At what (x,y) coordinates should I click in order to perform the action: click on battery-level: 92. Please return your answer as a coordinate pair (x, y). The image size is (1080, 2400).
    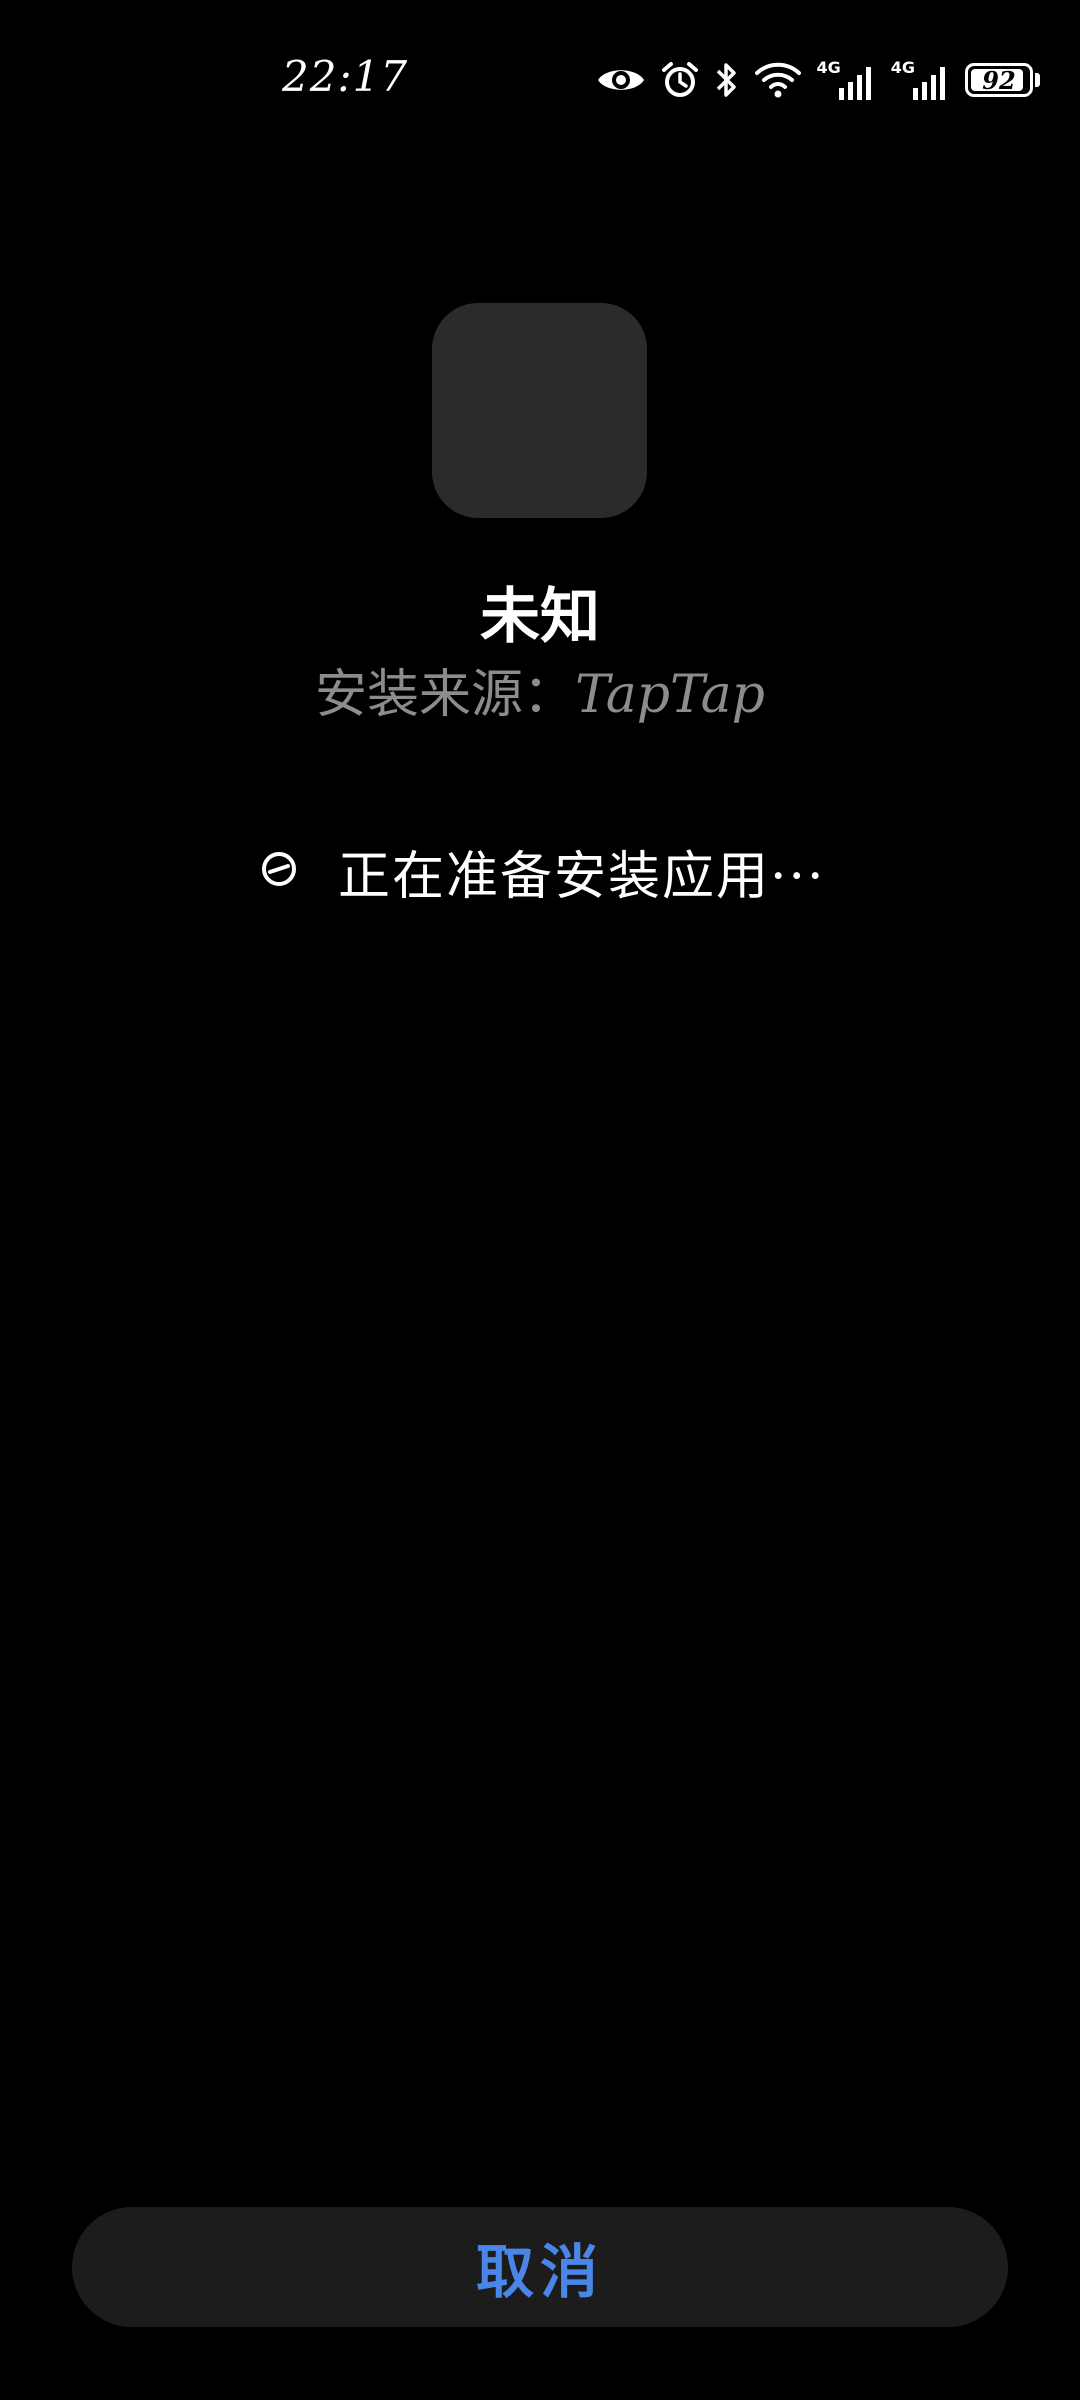
    Looking at the image, I should click on (999, 80).